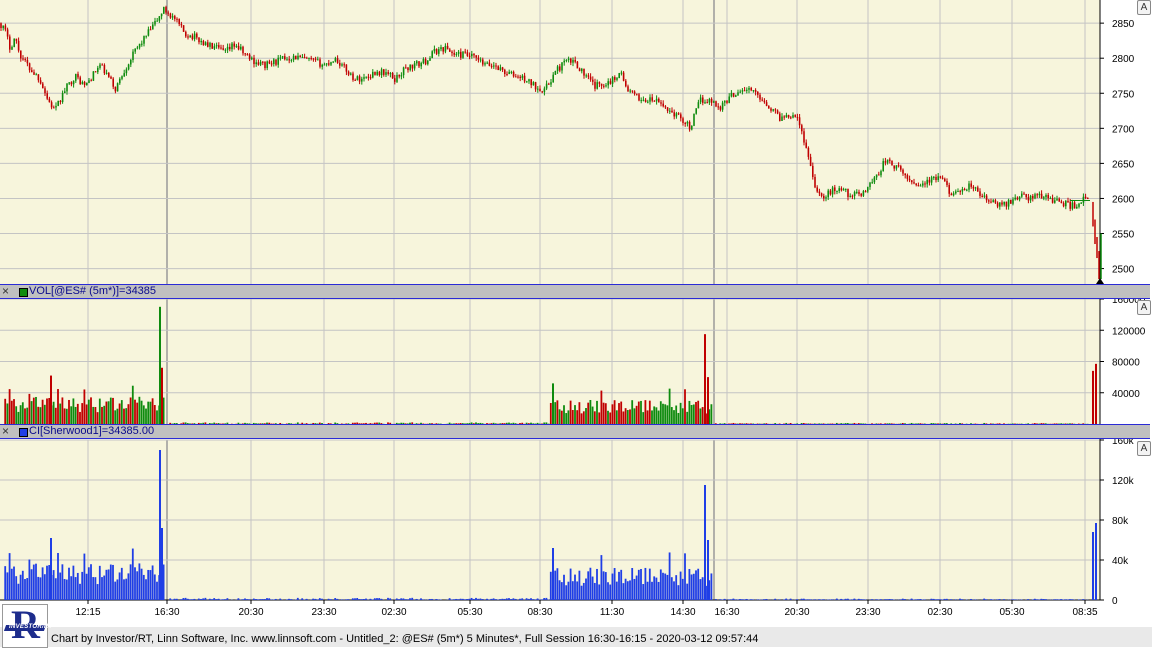  Describe the element at coordinates (25, 626) in the screenshot. I see `investor-rt-logo: R INVESTOR/RT` at that location.